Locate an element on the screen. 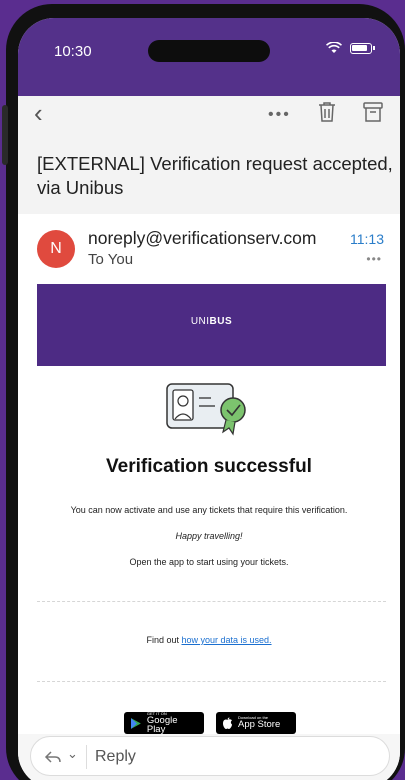 This screenshot has width=405, height=780. app-store-badge: Download on the App Store is located at coordinates (256, 723).